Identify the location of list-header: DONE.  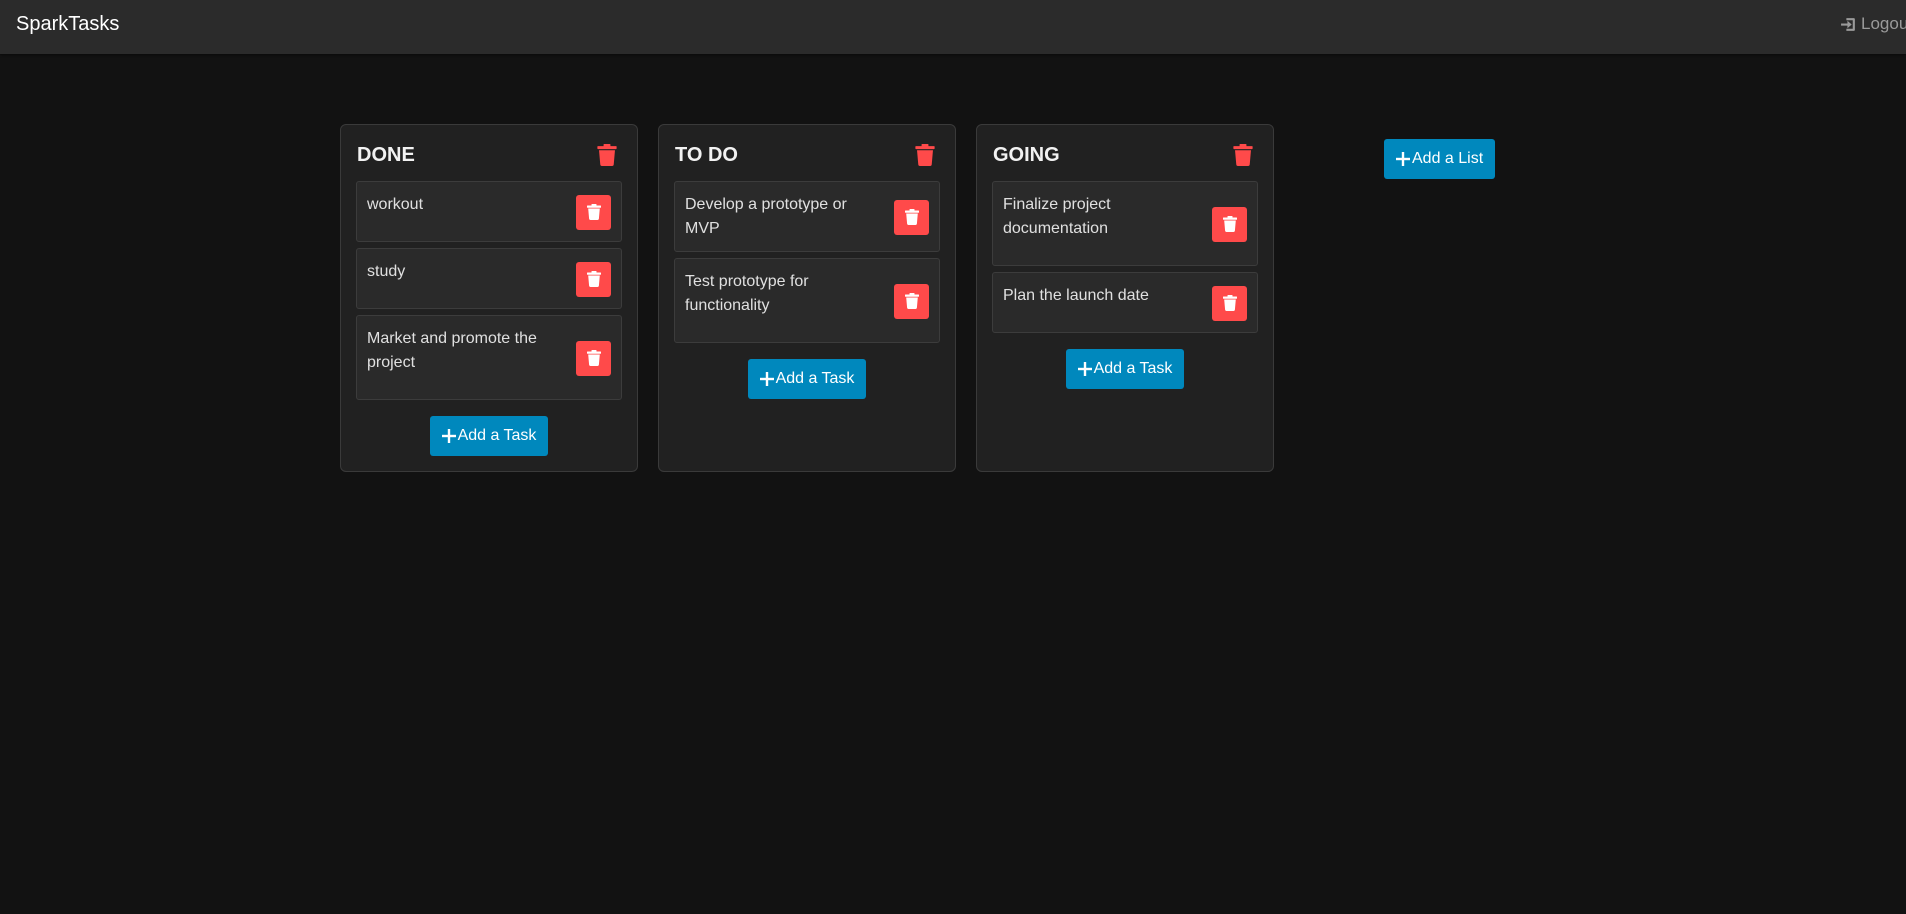
(489, 155).